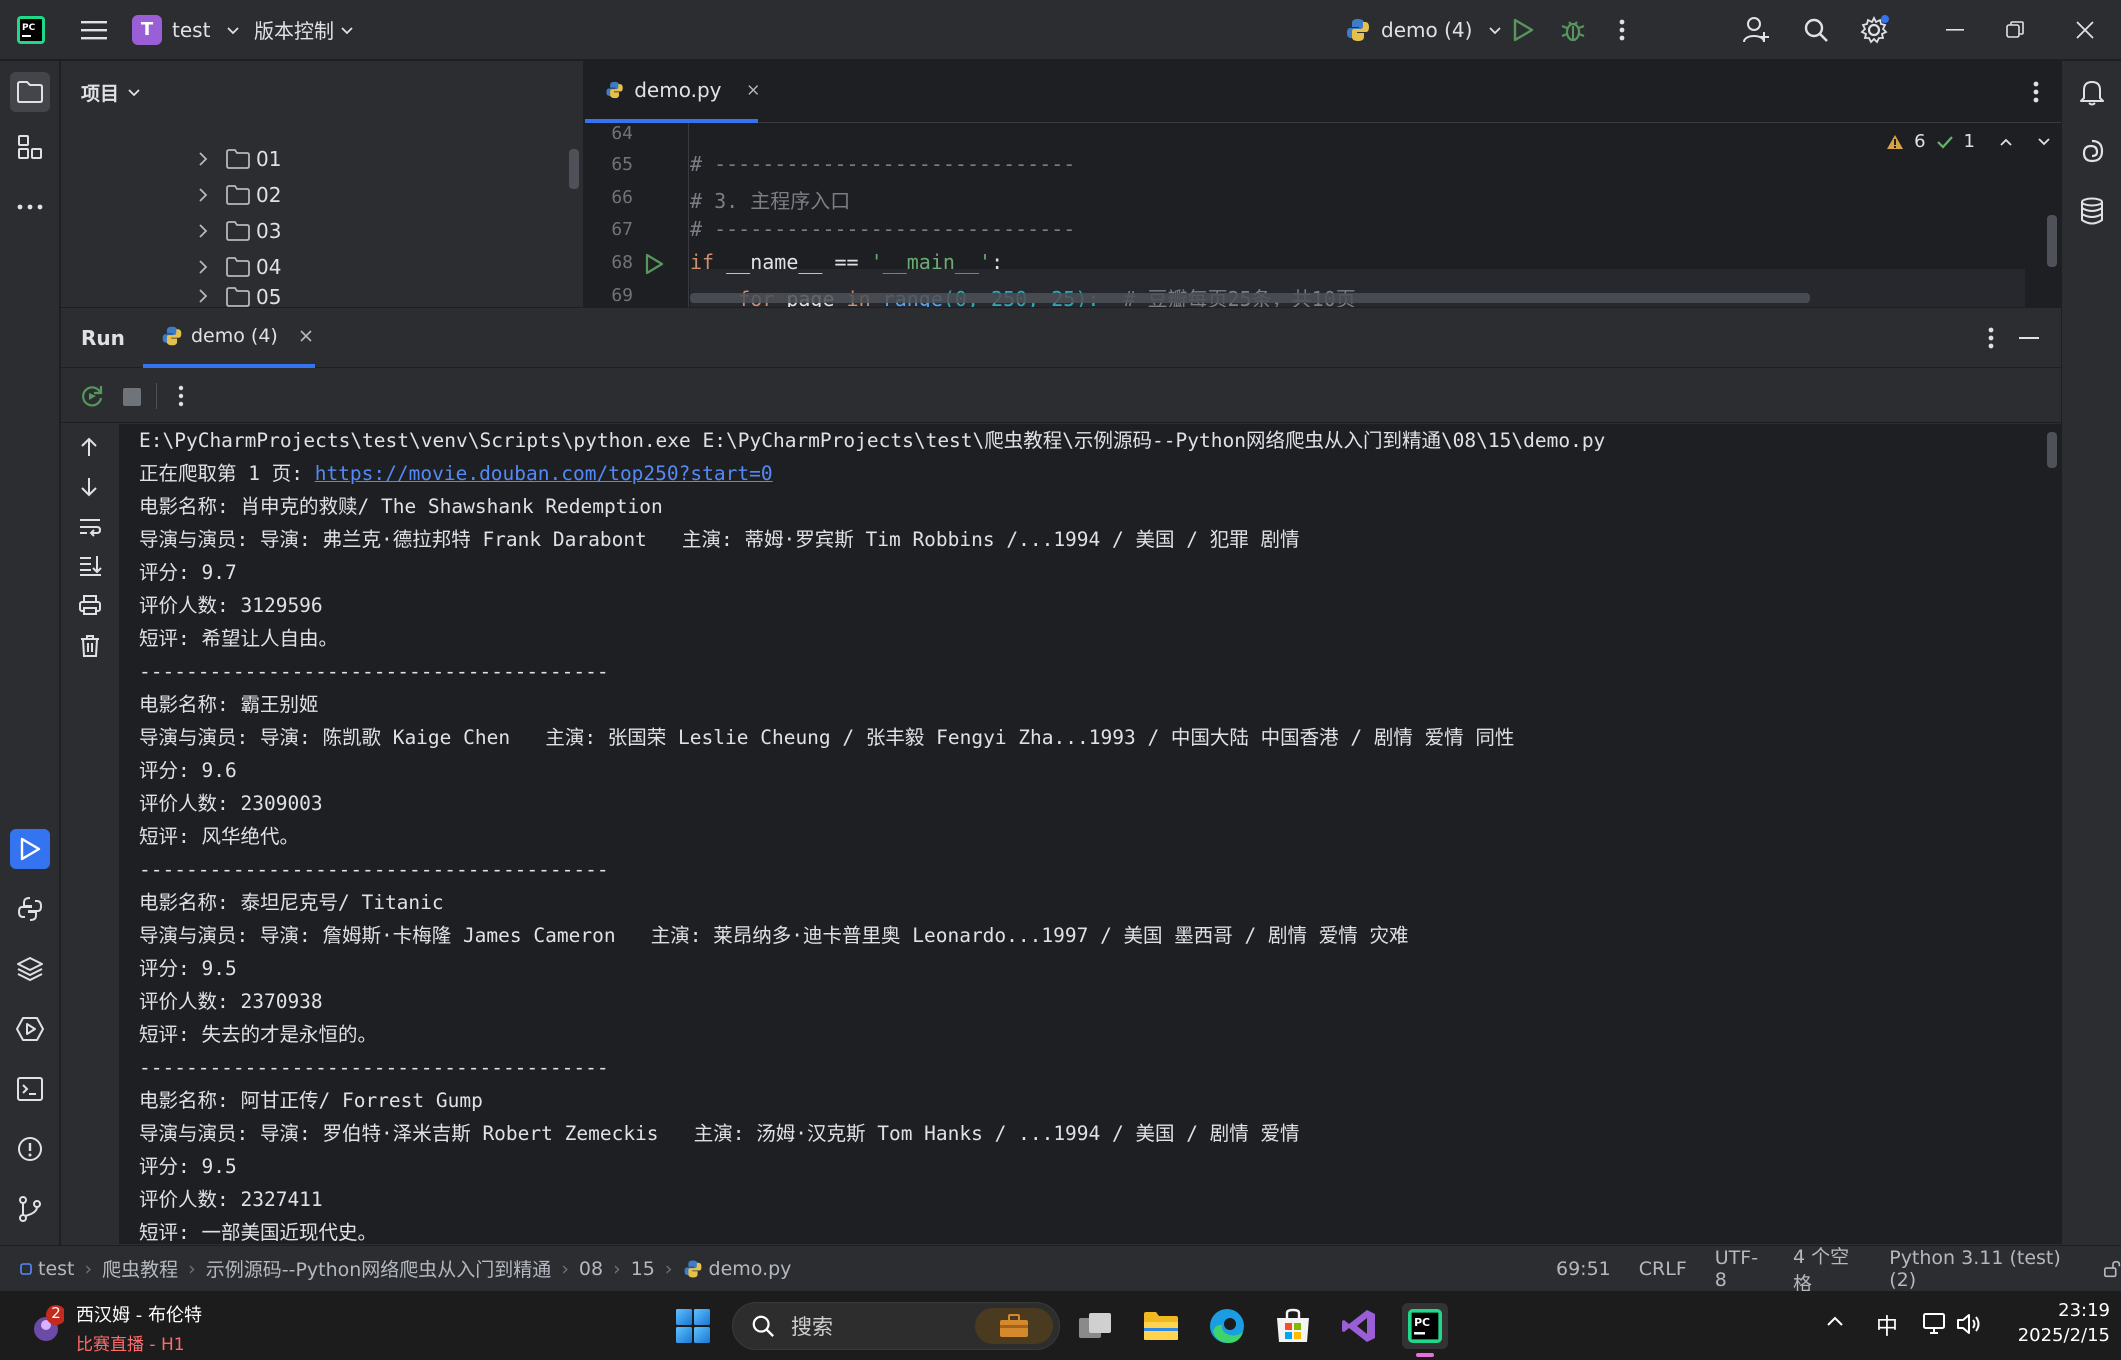  What do you see at coordinates (1740, 1269) in the screenshot?
I see `file-encoding: UTF-8` at bounding box center [1740, 1269].